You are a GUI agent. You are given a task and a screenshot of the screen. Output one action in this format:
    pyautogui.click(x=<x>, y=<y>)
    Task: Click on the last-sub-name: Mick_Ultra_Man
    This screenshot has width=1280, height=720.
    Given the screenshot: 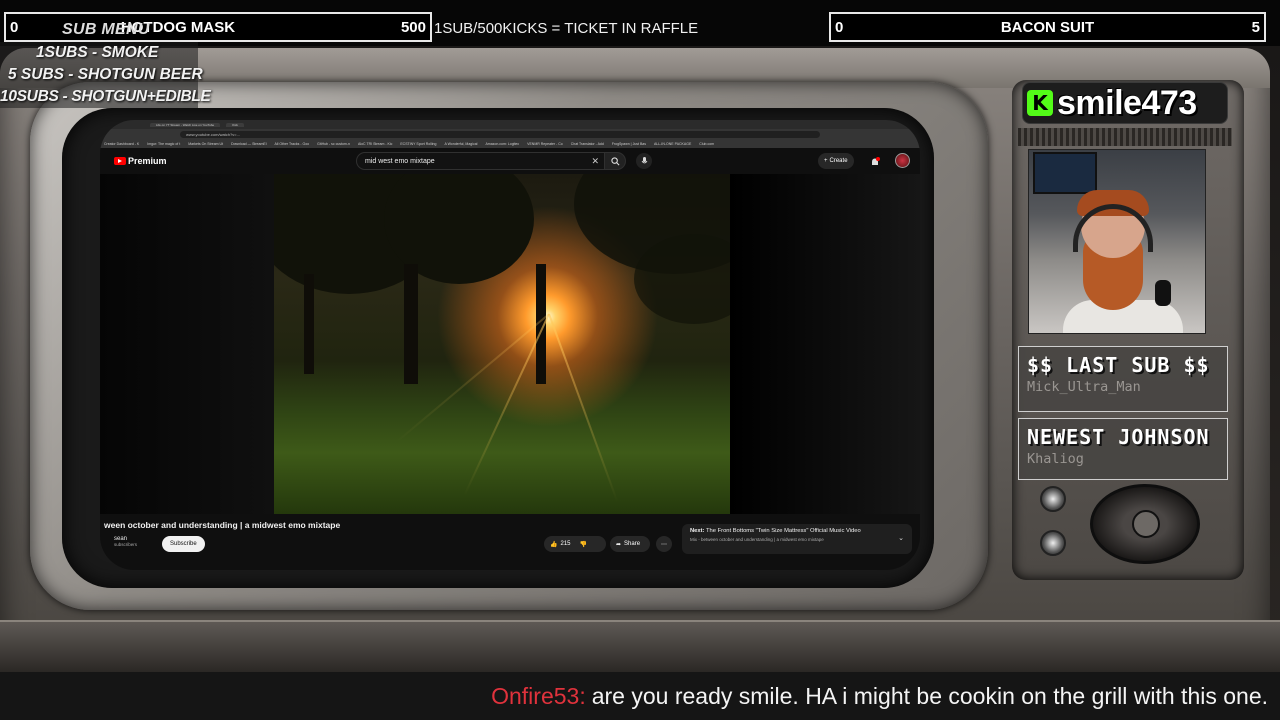 What is the action you would take?
    pyautogui.click(x=1084, y=387)
    